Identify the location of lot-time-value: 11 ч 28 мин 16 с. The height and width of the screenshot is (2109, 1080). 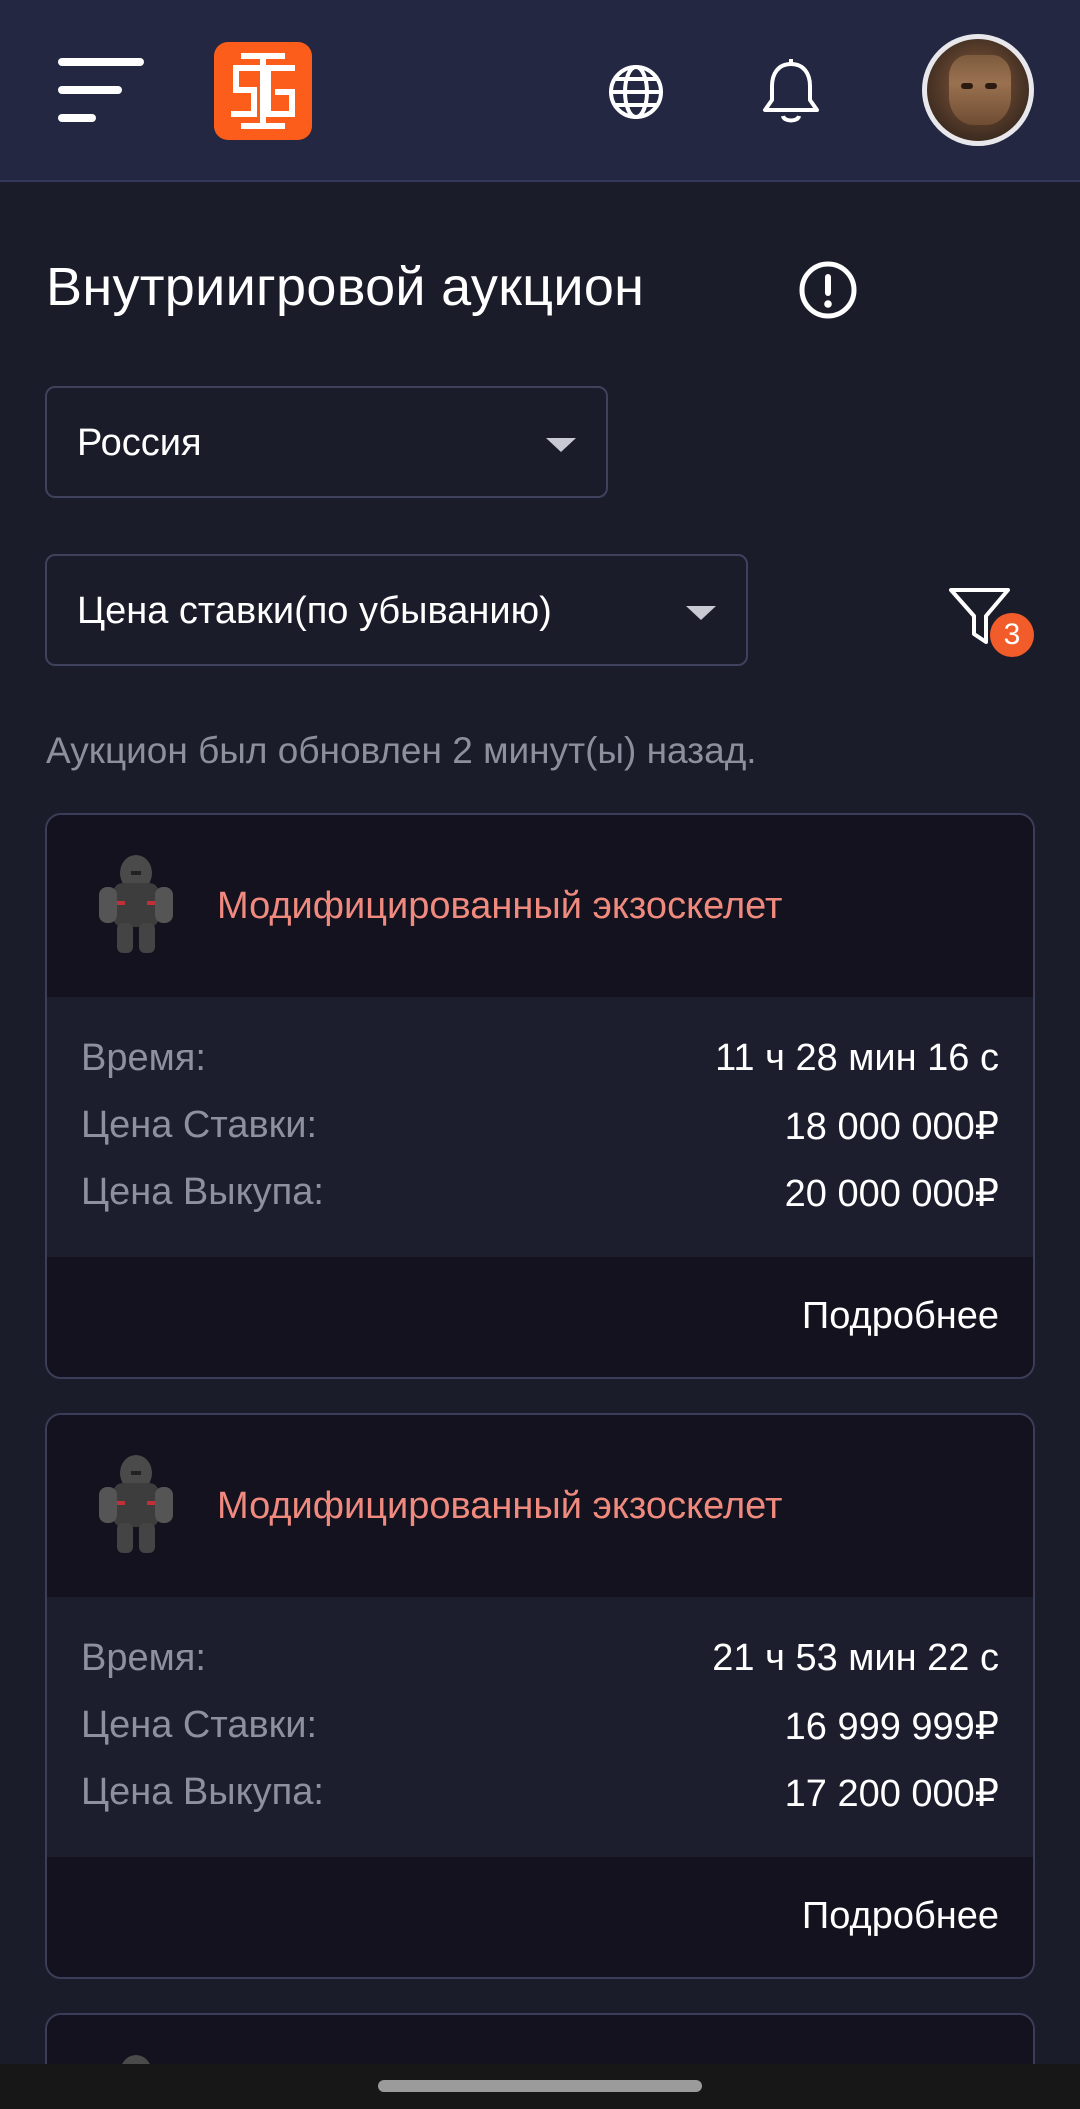
(857, 1058).